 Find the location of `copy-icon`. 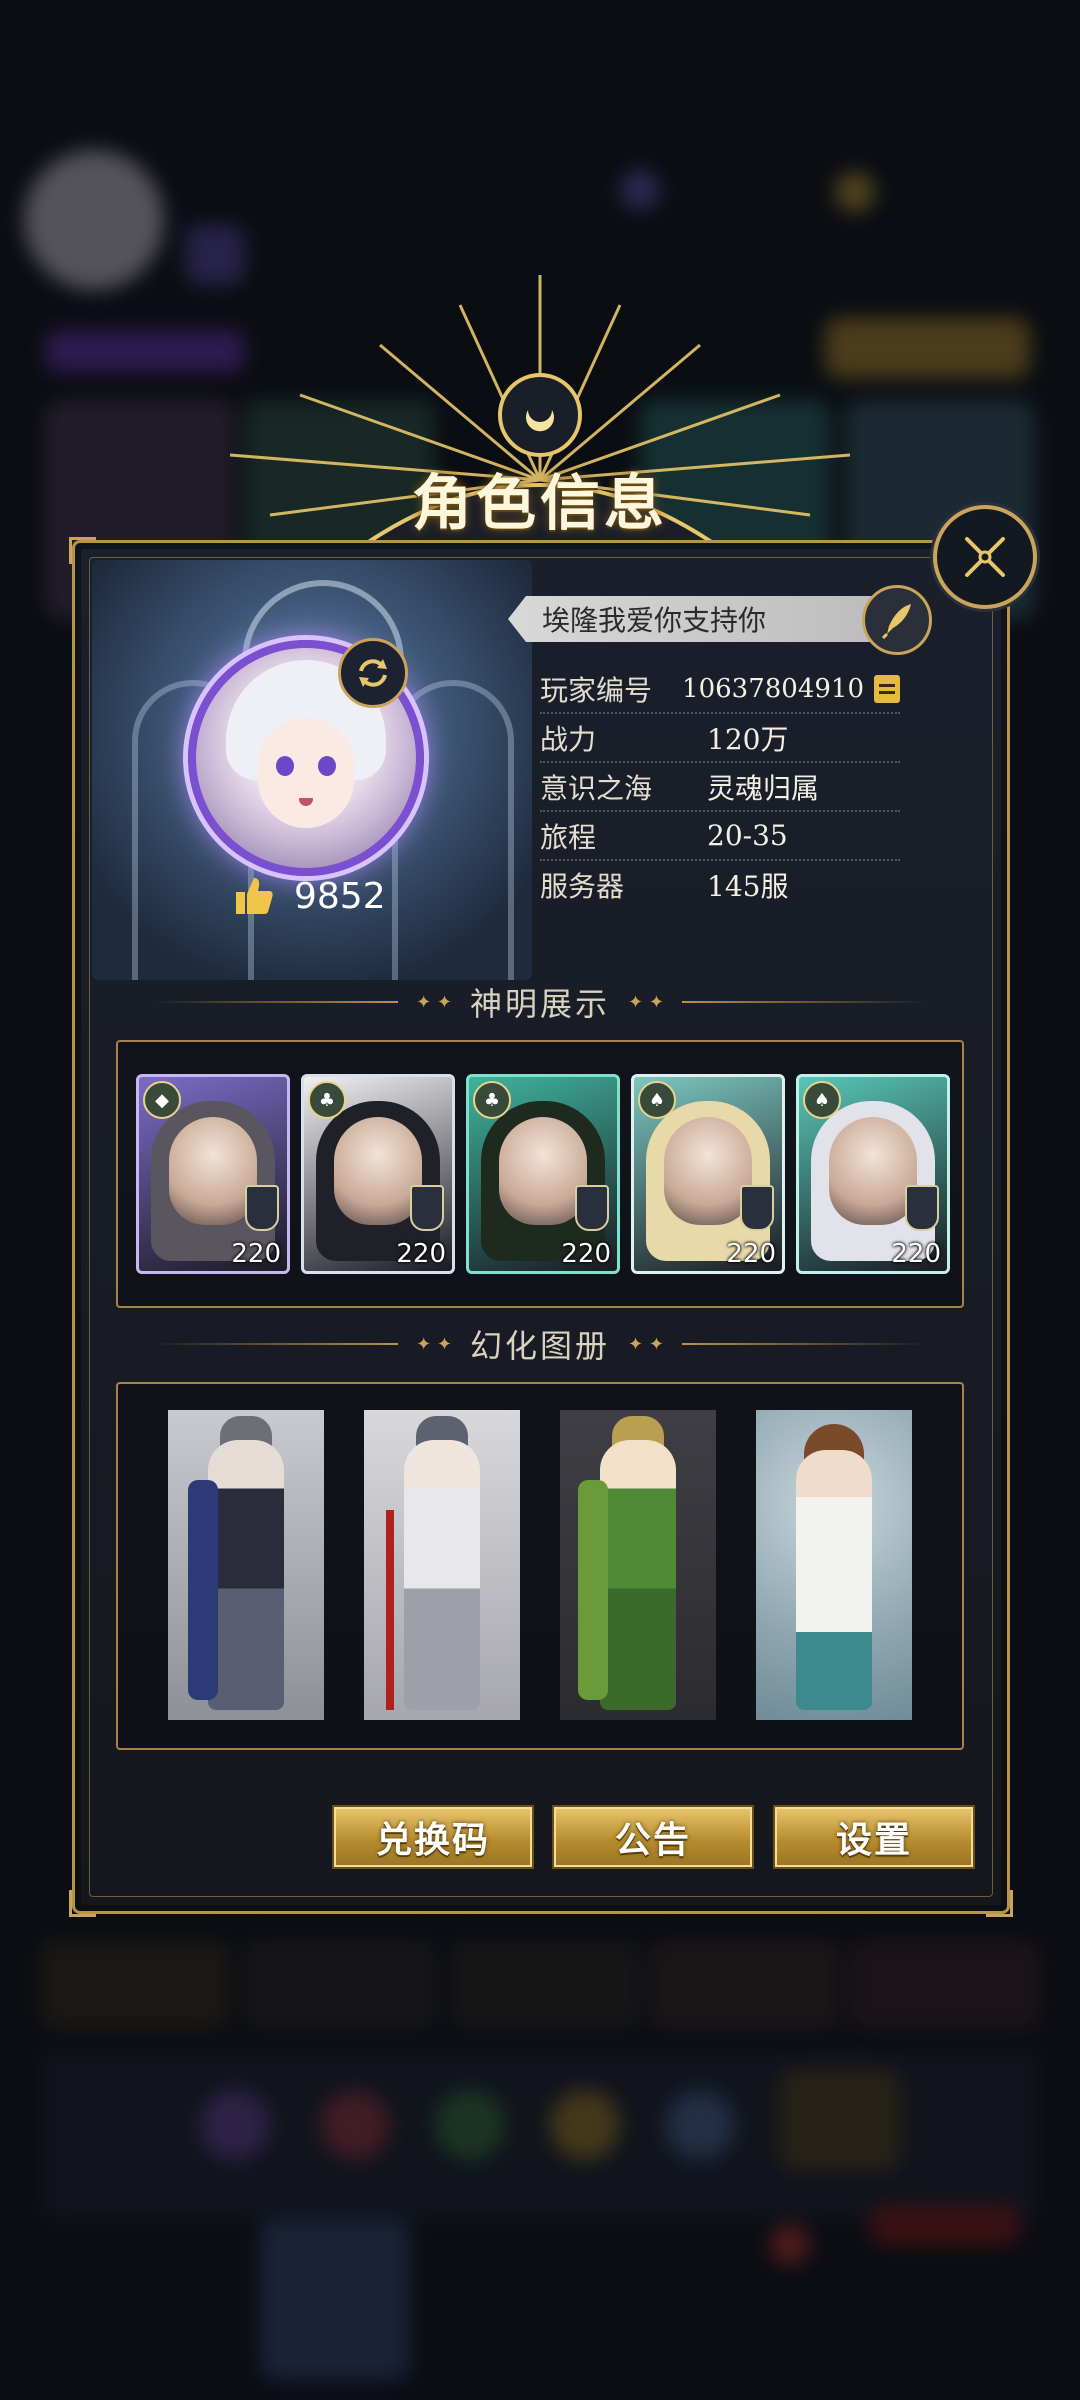

copy-icon is located at coordinates (887, 688).